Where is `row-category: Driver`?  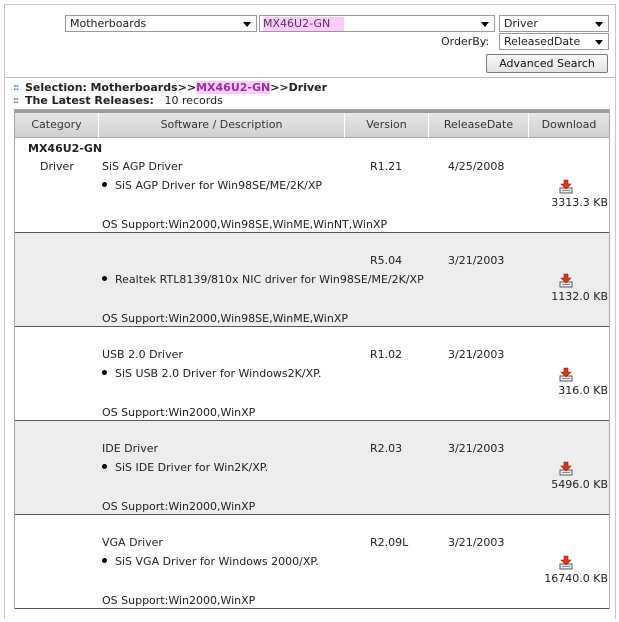 row-category: Driver is located at coordinates (57, 166).